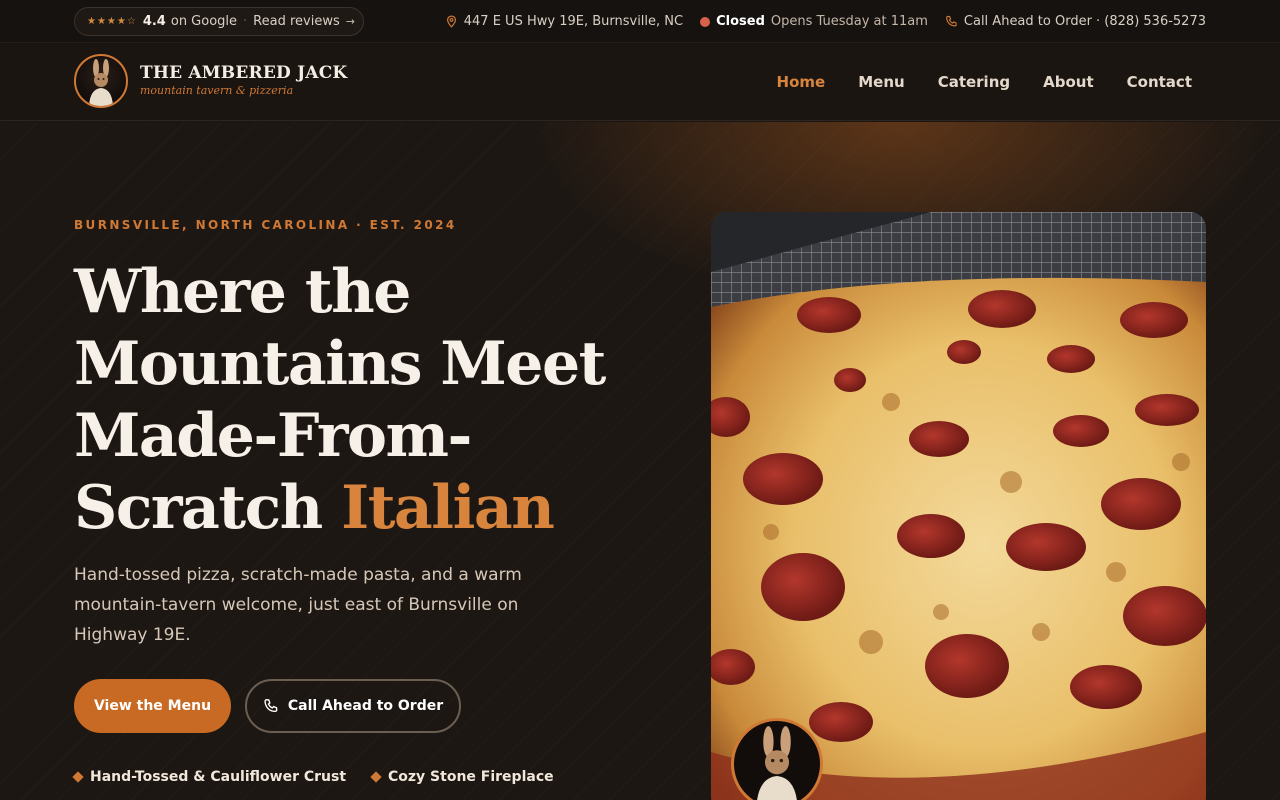  What do you see at coordinates (471, 777) in the screenshot?
I see `feature-label: Cozy Stone Fireplace` at bounding box center [471, 777].